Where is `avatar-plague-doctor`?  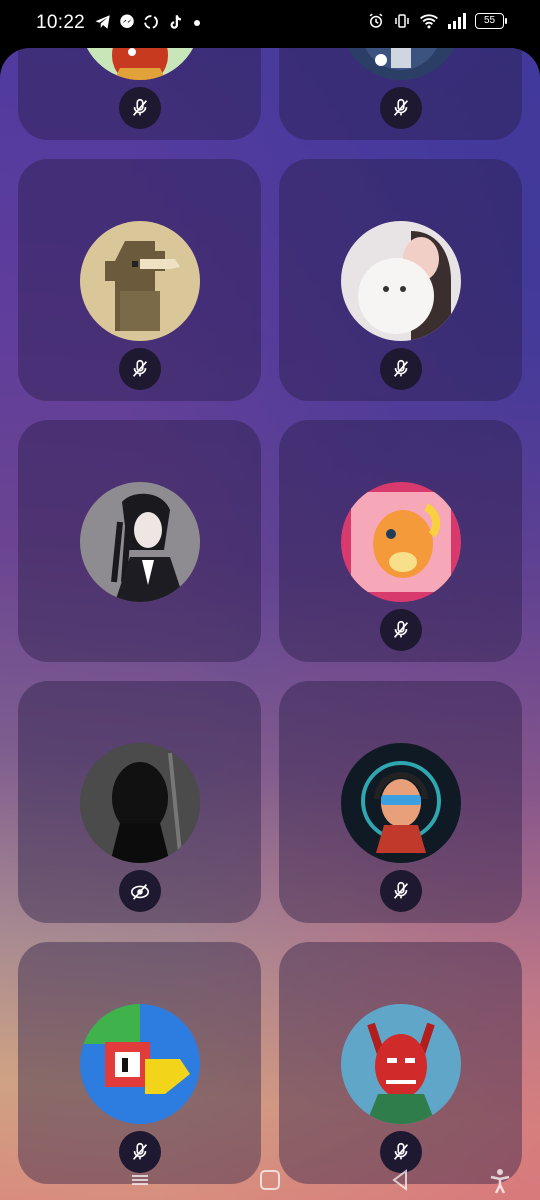 avatar-plague-doctor is located at coordinates (140, 281).